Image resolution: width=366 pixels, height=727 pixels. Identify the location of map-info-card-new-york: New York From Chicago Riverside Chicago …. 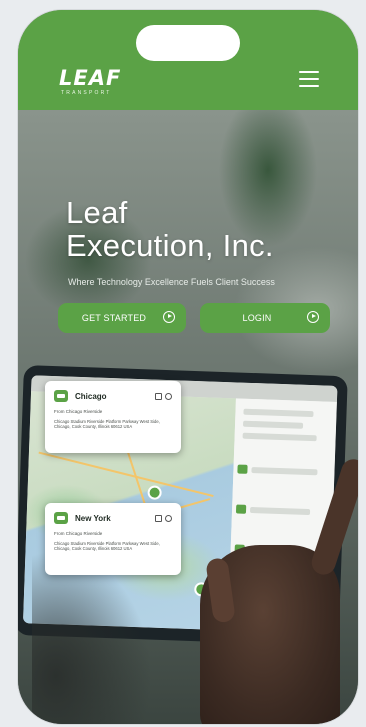
(113, 539).